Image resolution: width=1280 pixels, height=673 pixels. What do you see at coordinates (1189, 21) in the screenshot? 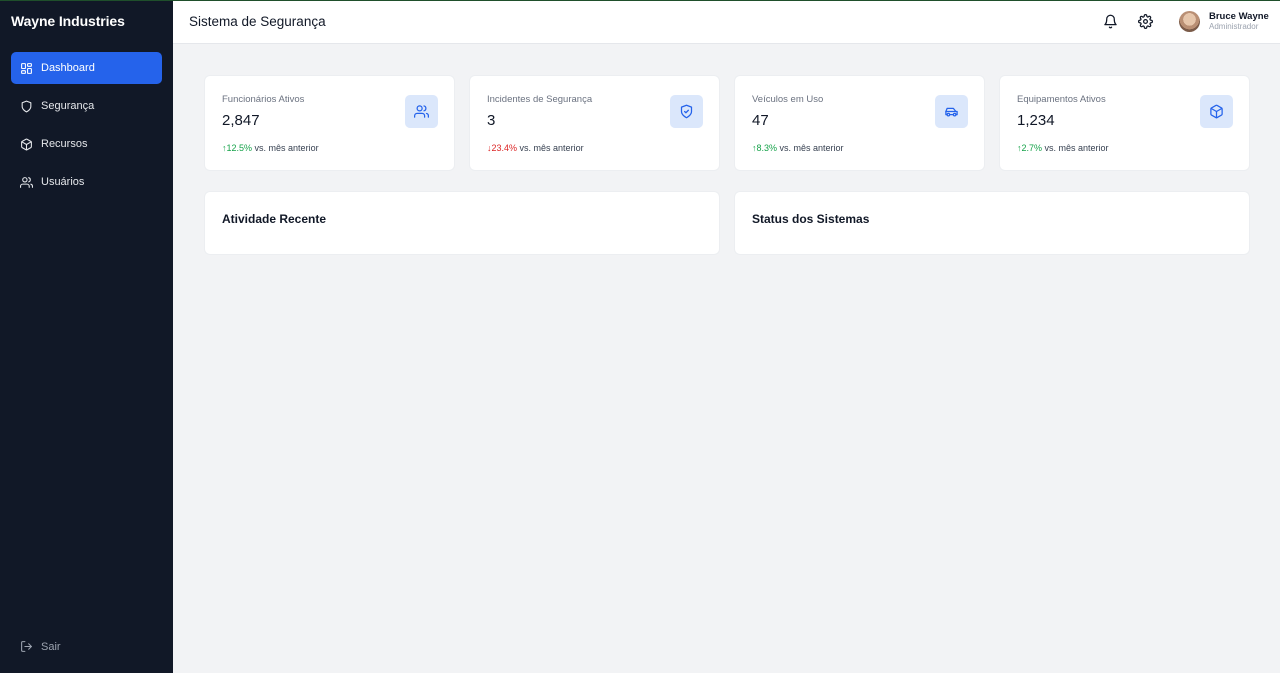
I see `avatar` at bounding box center [1189, 21].